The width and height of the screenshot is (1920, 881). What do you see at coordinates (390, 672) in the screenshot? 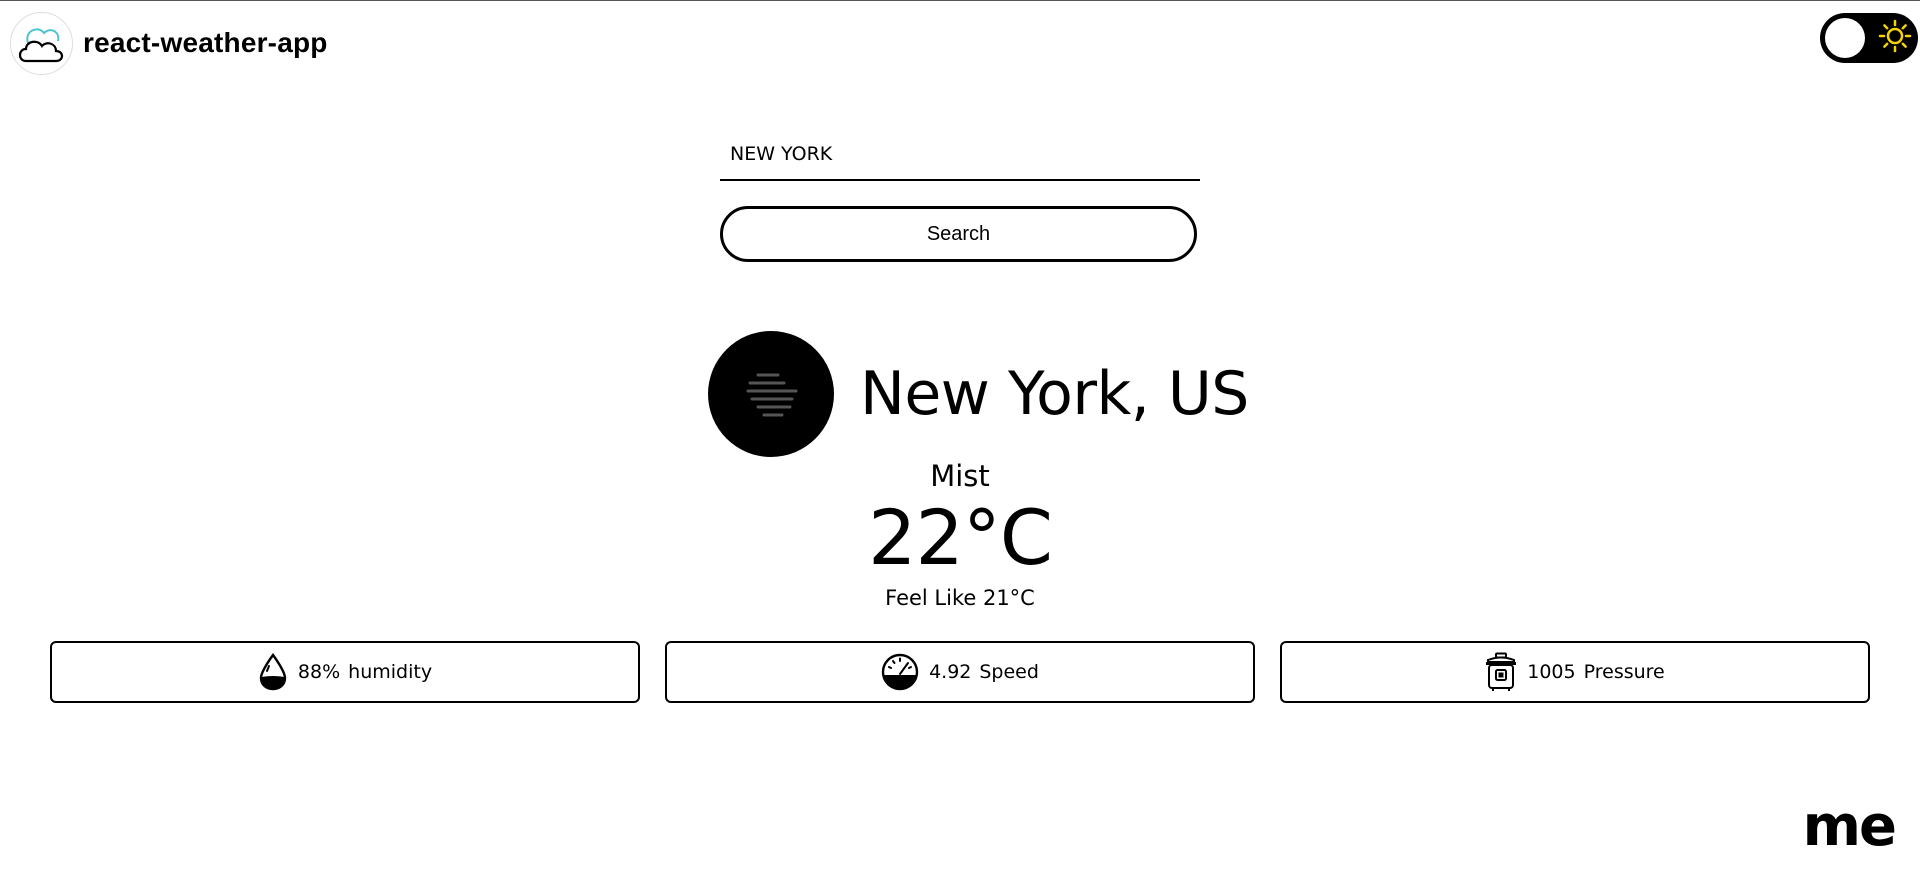
I see `humidity-label: humidity` at bounding box center [390, 672].